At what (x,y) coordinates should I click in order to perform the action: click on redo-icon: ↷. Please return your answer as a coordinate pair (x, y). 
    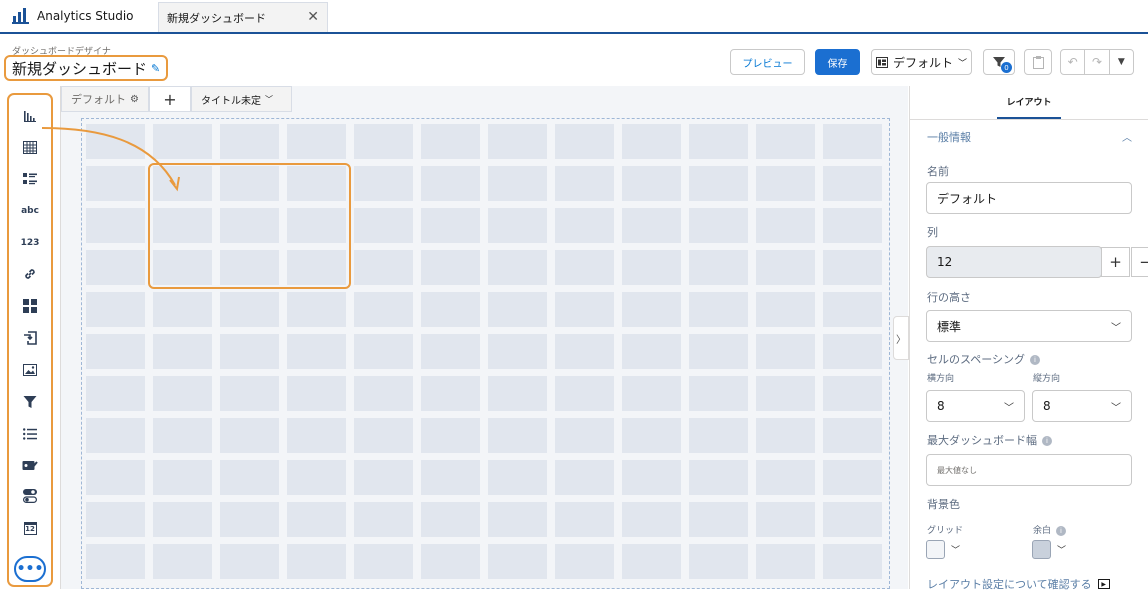
    Looking at the image, I should click on (1097, 62).